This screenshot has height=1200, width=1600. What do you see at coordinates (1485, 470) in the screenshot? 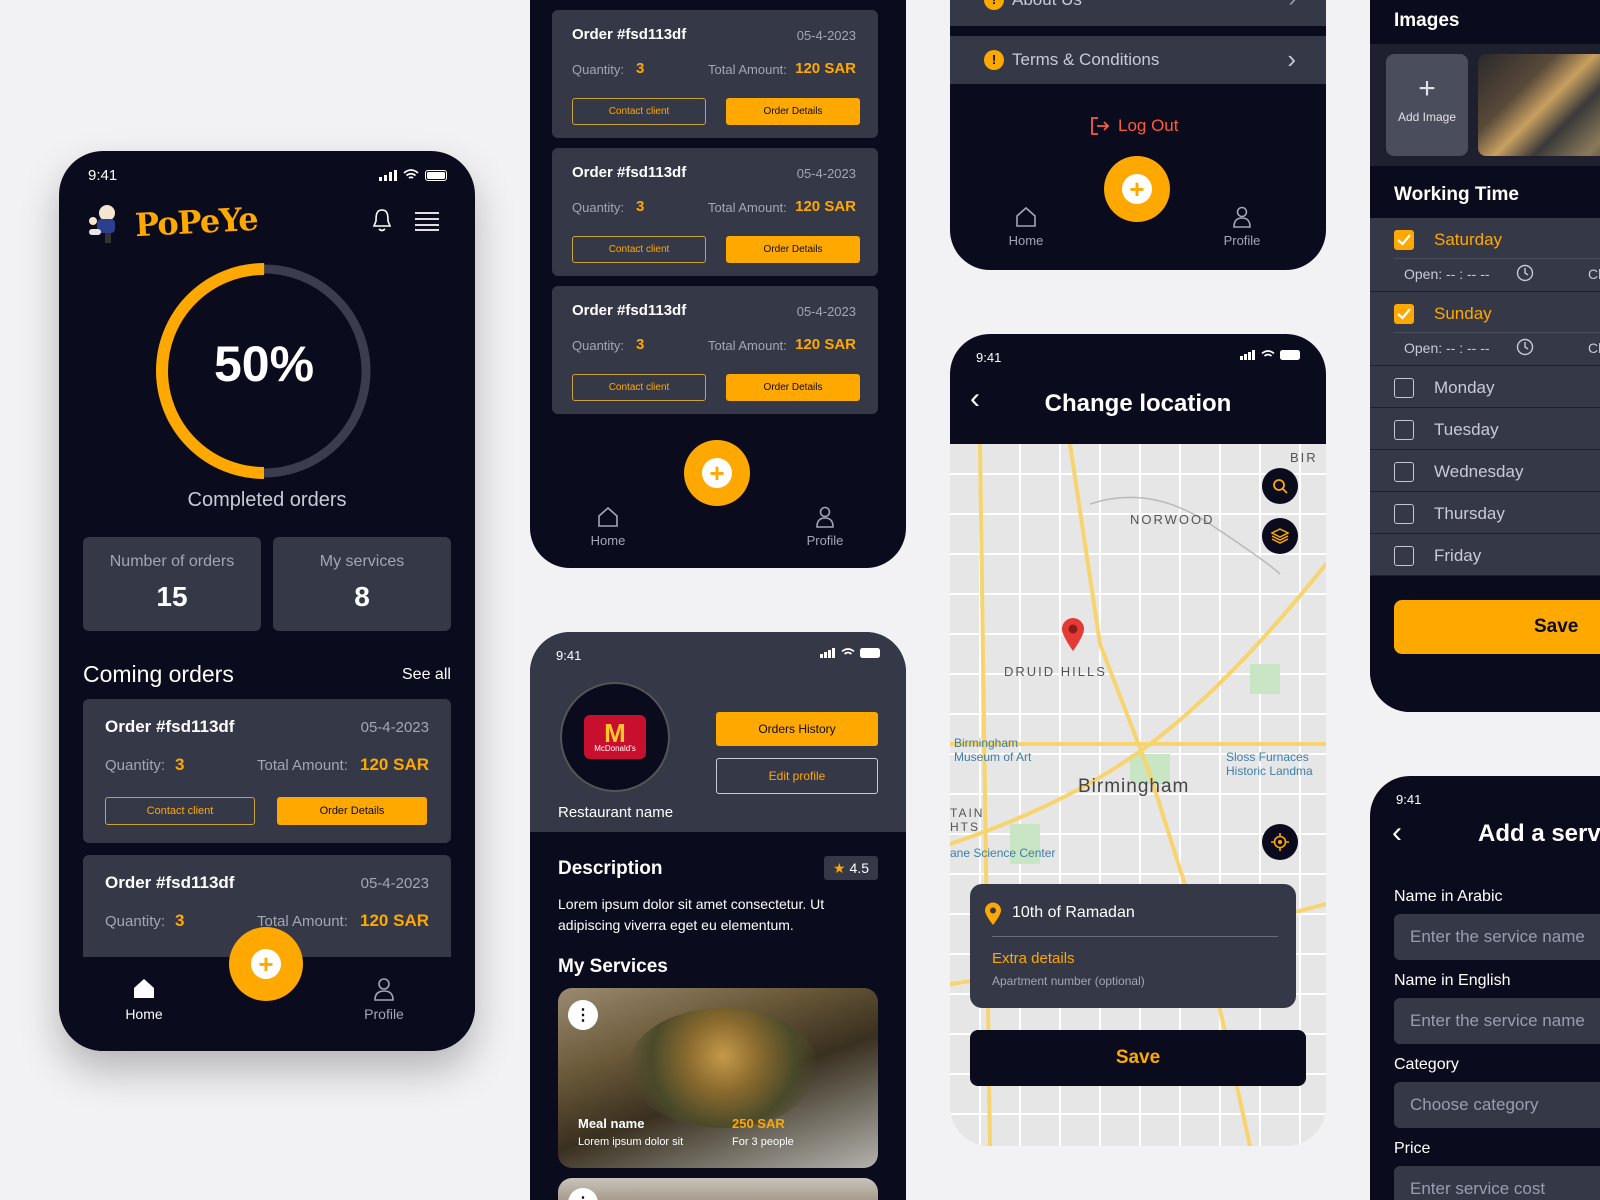
I see `day-row: Wednesday` at bounding box center [1485, 470].